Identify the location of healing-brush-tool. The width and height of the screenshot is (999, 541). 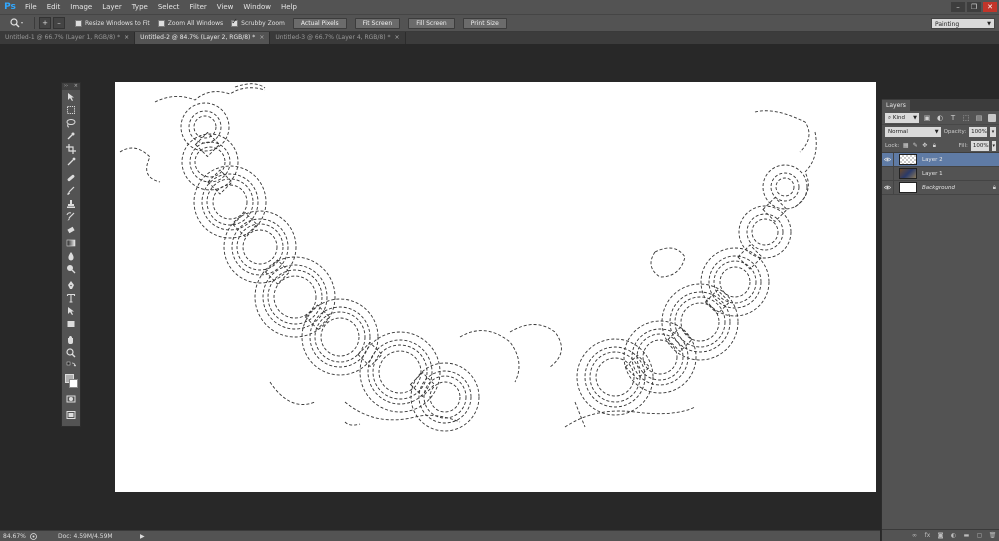
(71, 177).